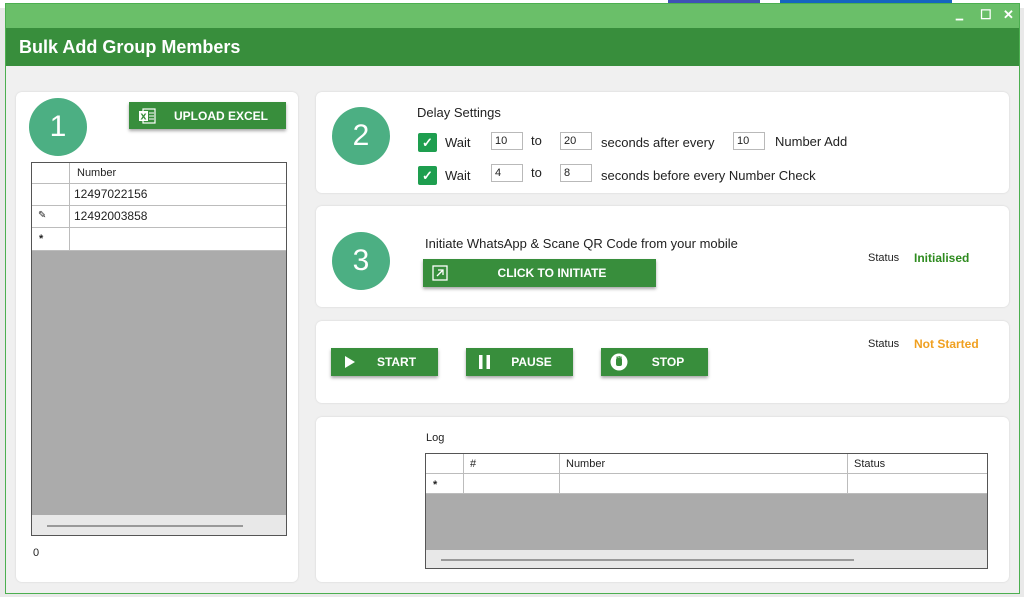 The width and height of the screenshot is (1024, 597). What do you see at coordinates (484, 362) in the screenshot?
I see `pause-icon` at bounding box center [484, 362].